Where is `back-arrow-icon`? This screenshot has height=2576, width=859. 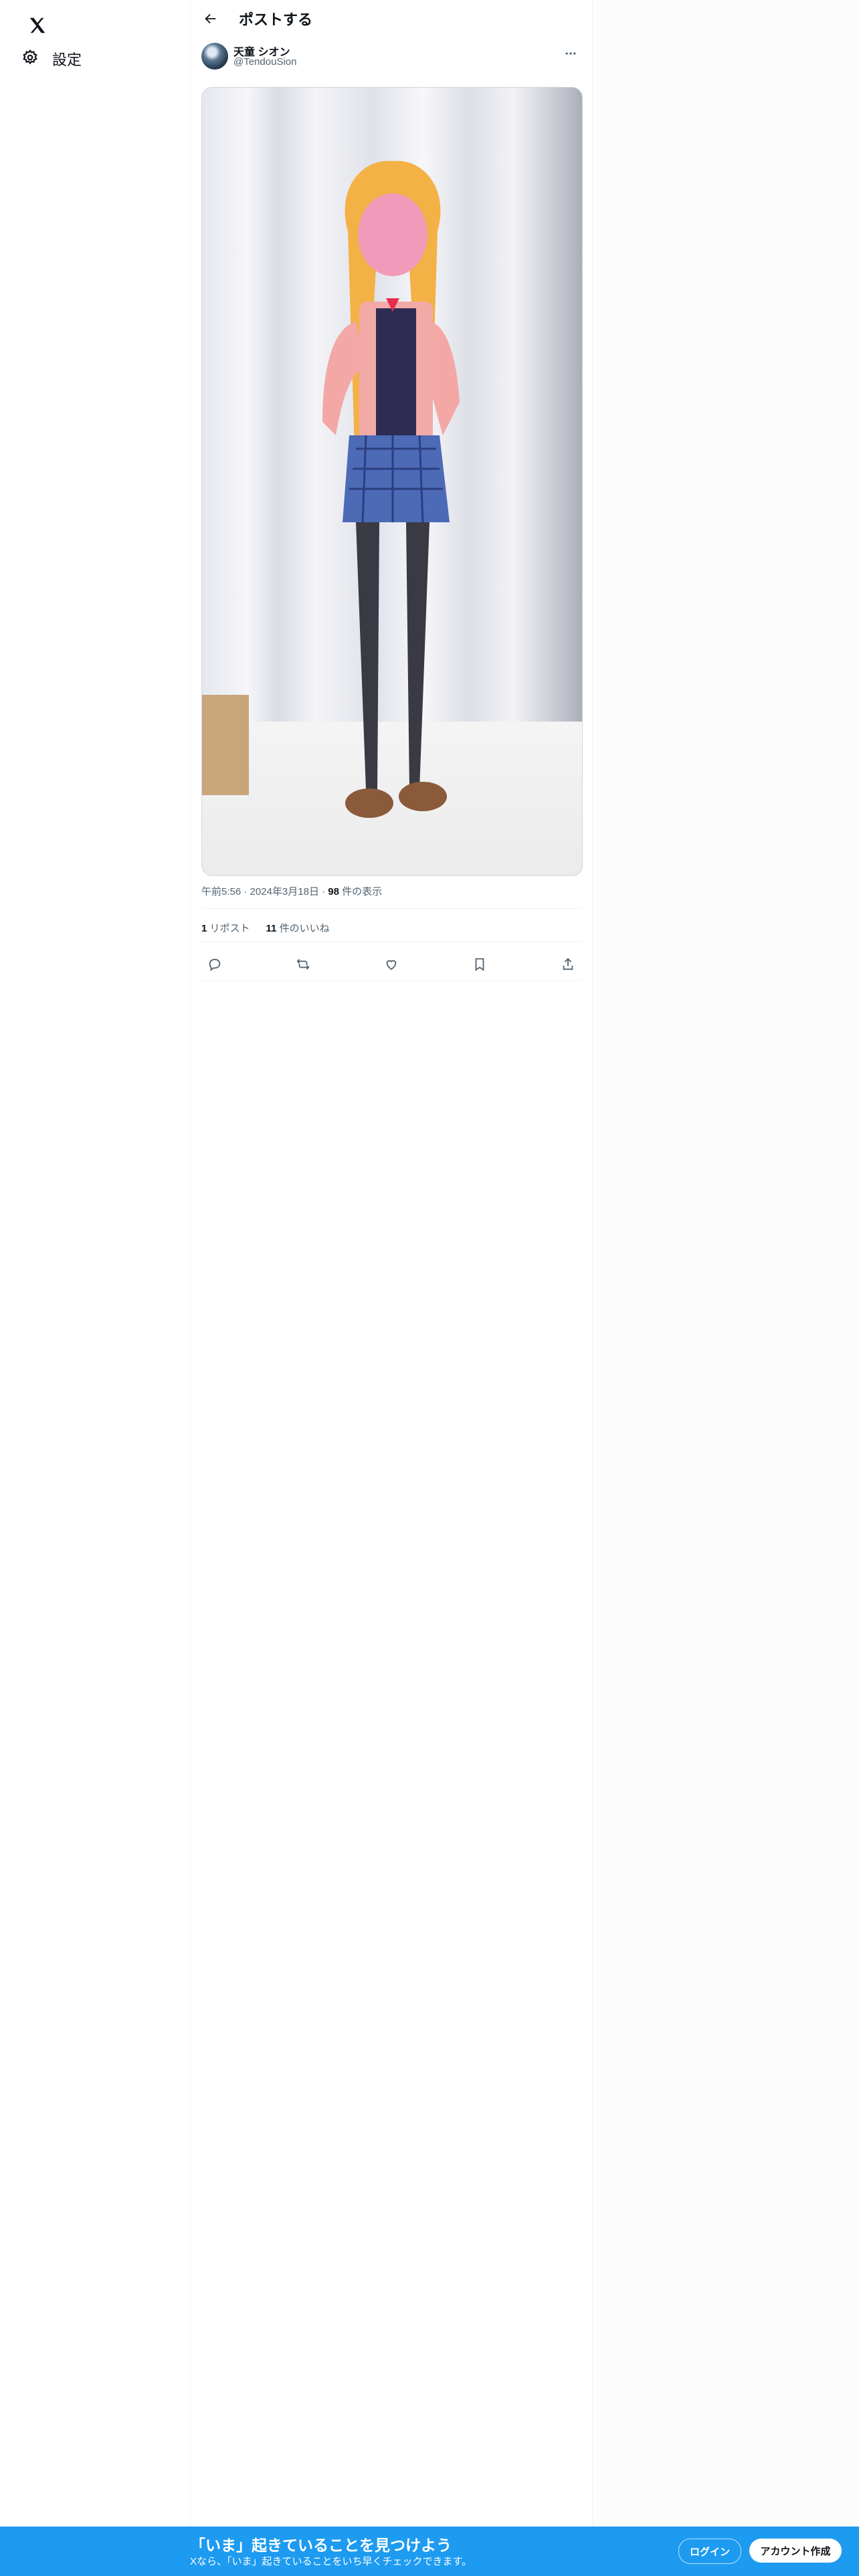 back-arrow-icon is located at coordinates (210, 18).